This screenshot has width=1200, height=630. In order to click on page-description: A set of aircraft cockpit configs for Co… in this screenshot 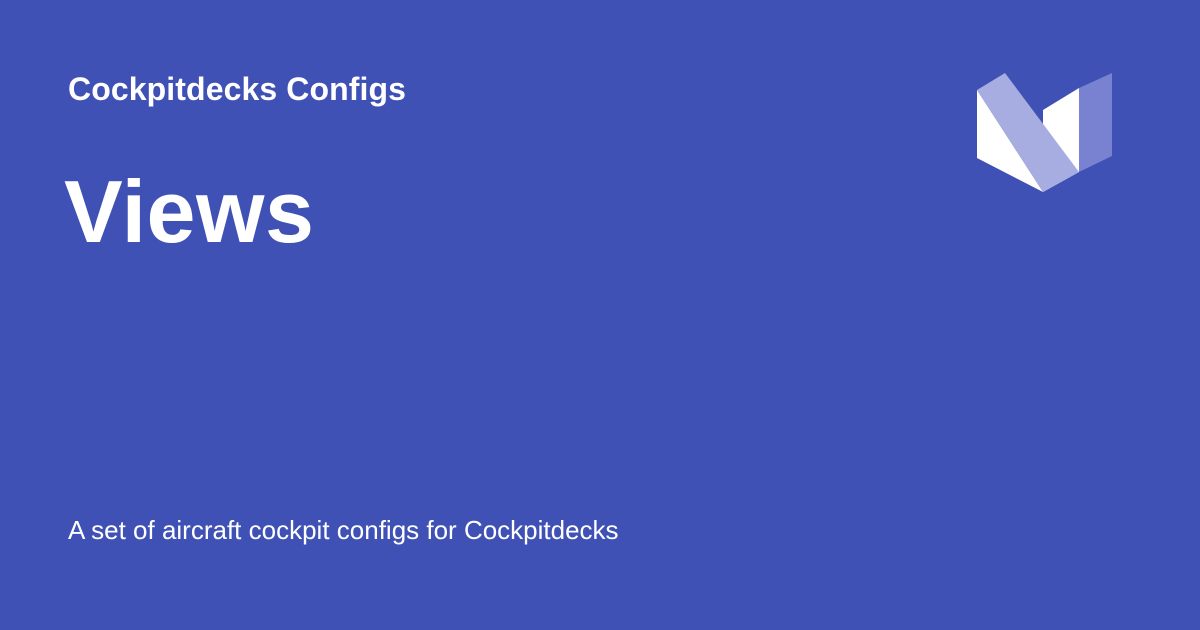, I will do `click(343, 530)`.